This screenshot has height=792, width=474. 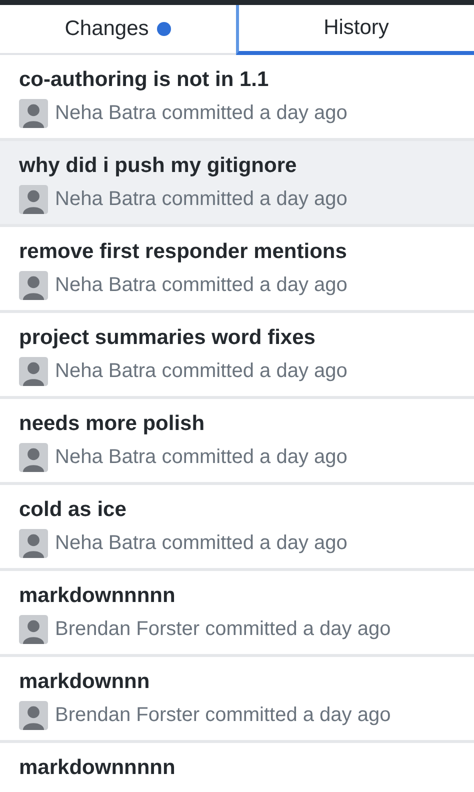 What do you see at coordinates (85, 682) in the screenshot?
I see `commit-summary: markdownnn` at bounding box center [85, 682].